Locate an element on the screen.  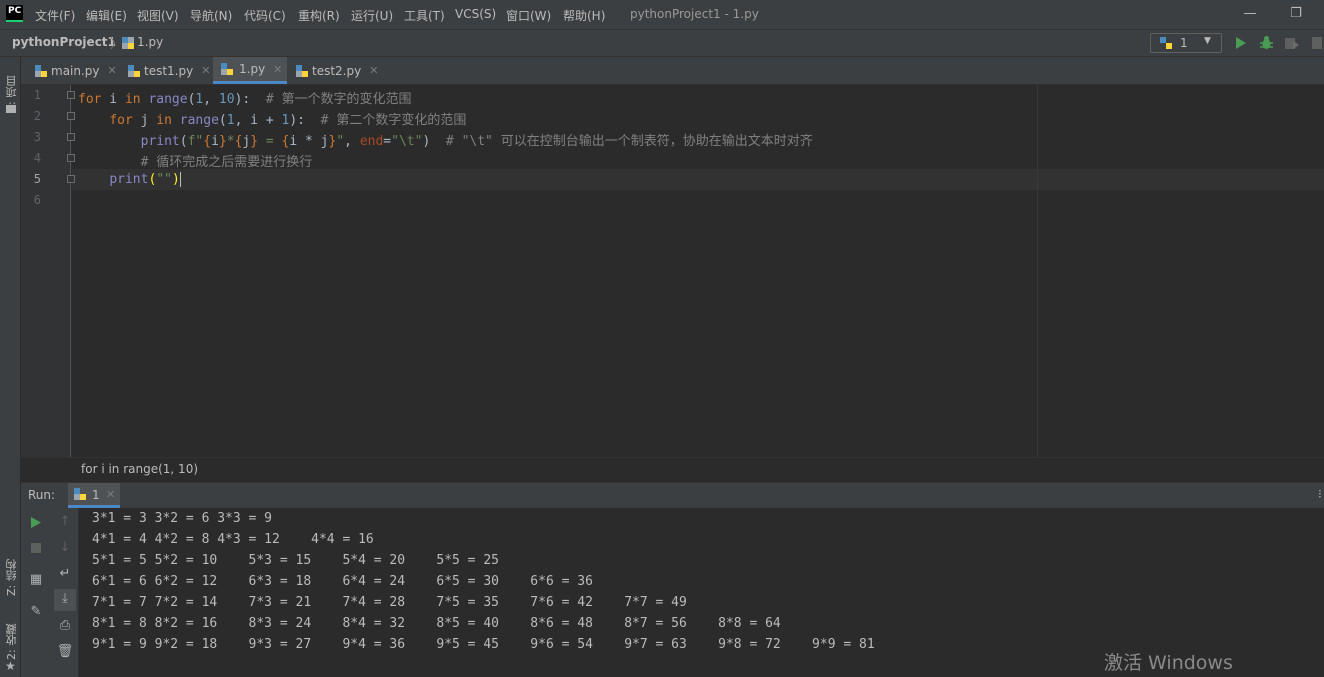
breadcrumb-project: pythonProject1 is located at coordinates (64, 42).